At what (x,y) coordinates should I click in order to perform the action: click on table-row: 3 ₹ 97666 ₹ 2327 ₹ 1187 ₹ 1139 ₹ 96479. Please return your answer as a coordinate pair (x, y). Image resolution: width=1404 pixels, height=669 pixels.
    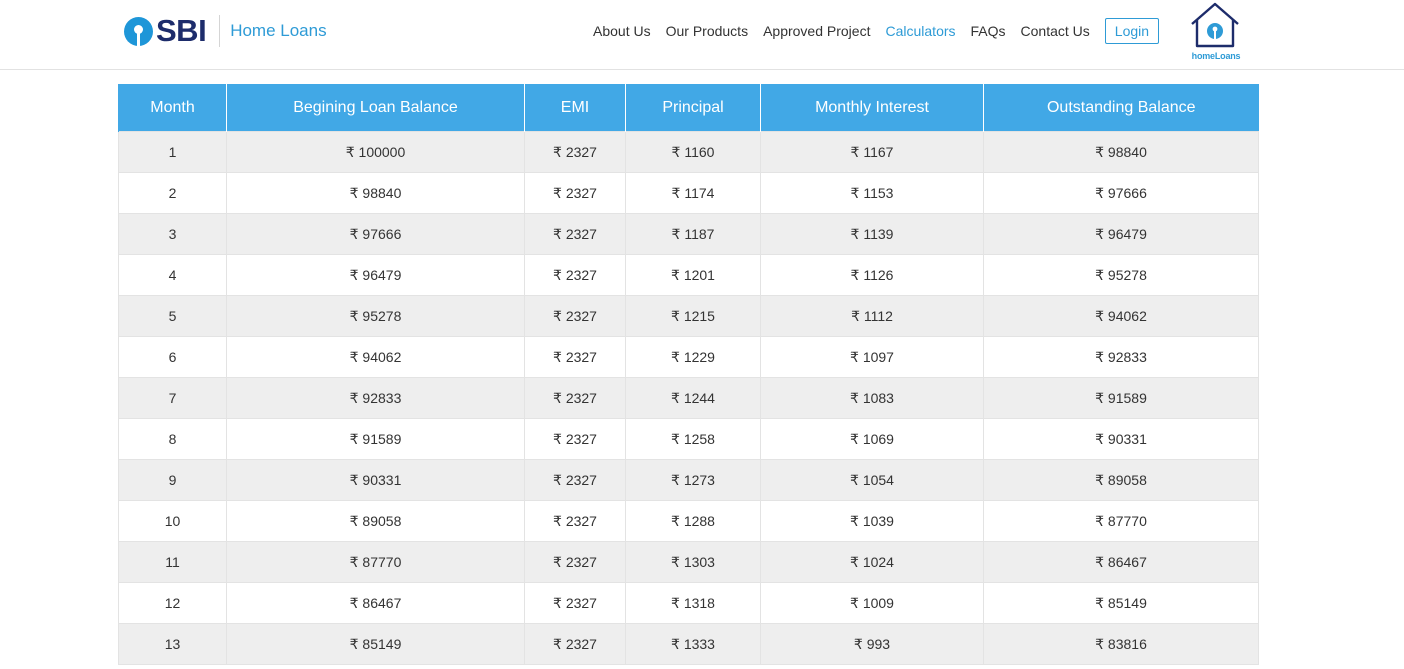
    Looking at the image, I should click on (688, 234).